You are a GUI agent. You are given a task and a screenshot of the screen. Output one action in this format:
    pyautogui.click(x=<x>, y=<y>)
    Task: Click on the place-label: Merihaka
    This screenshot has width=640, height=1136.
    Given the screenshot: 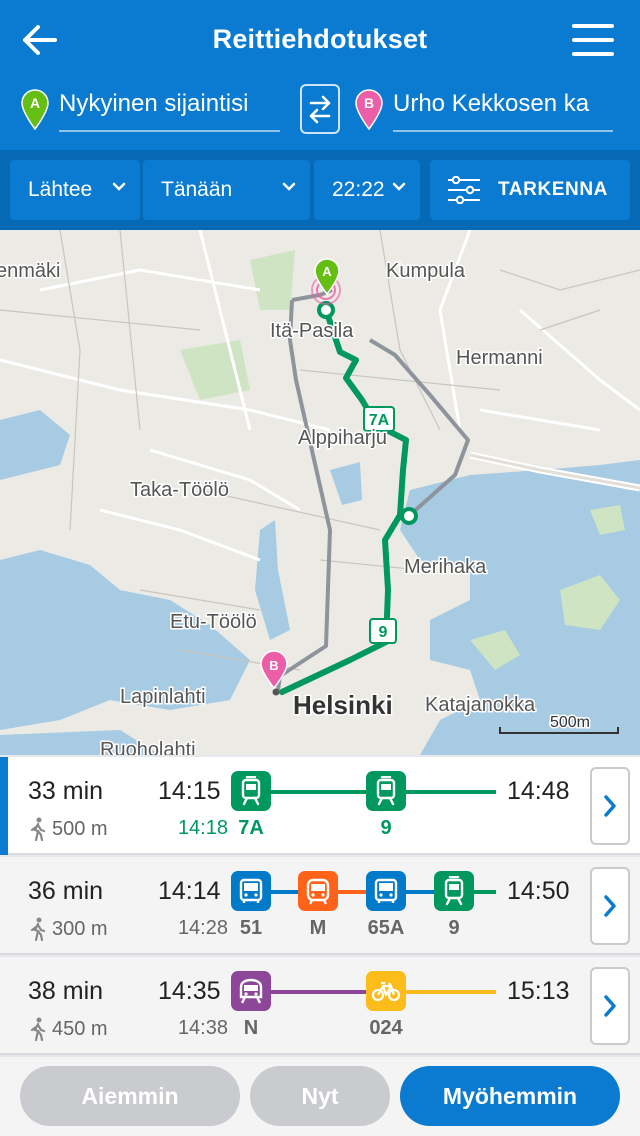 What is the action you would take?
    pyautogui.click(x=445, y=567)
    